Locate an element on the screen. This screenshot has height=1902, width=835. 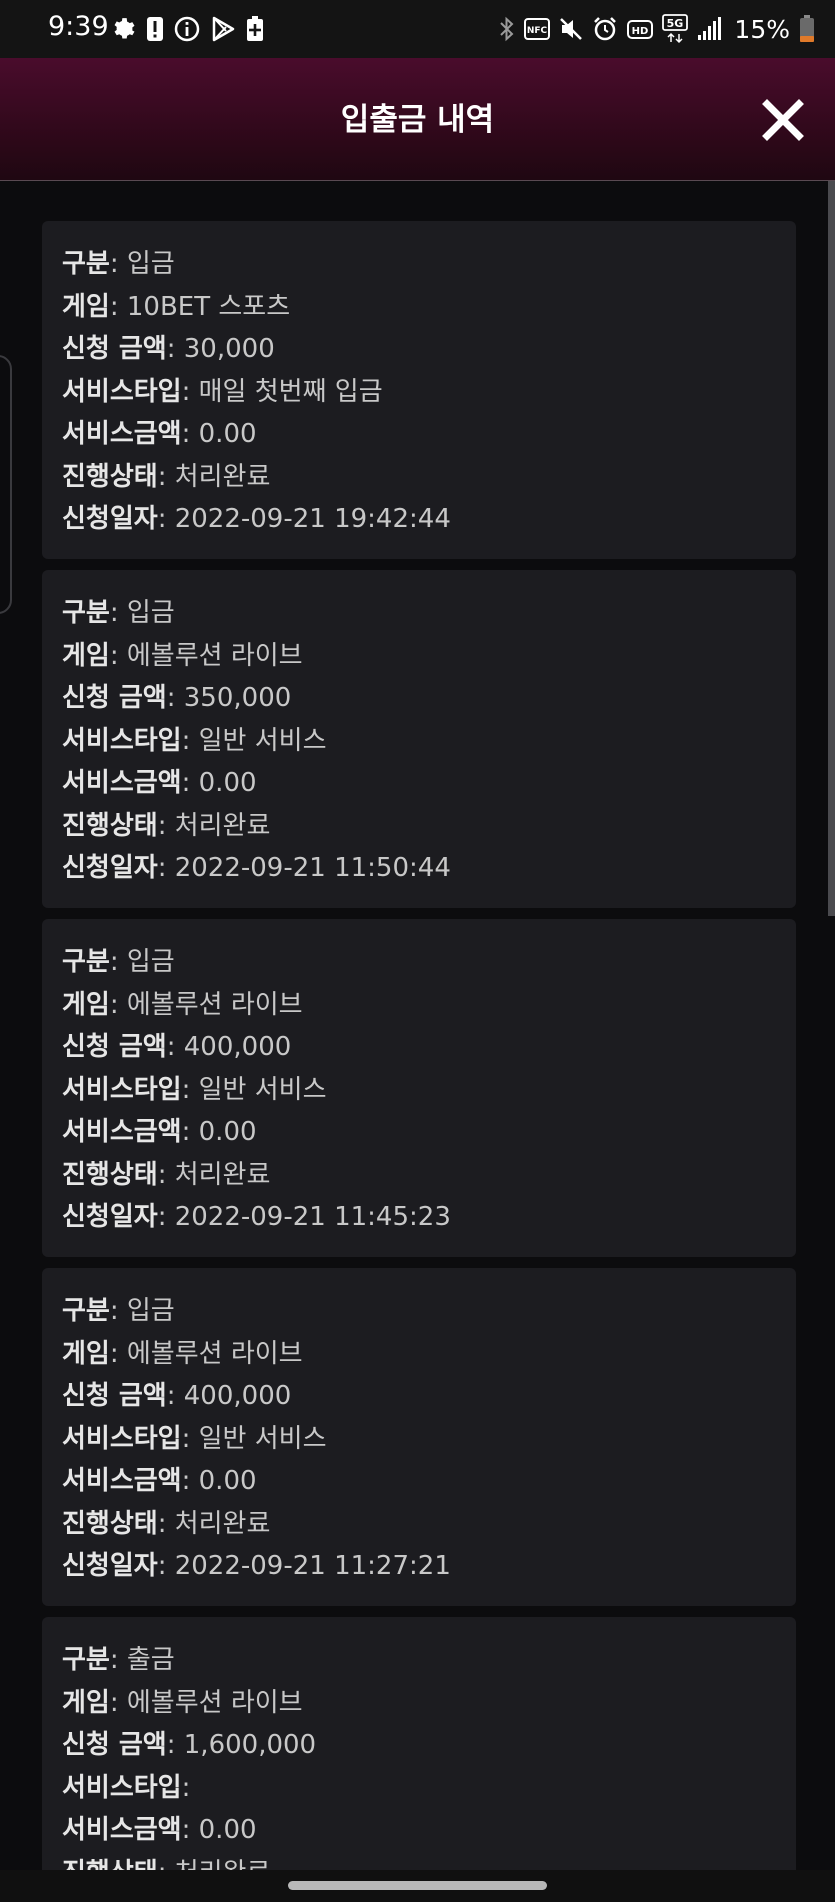
service-type-value: 일반 서비스 is located at coordinates (262, 1438).